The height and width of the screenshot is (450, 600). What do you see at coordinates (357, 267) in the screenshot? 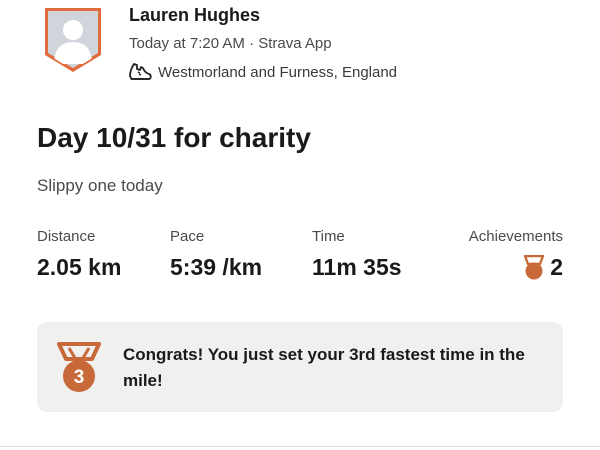
I see `time-value: 11m 35s` at bounding box center [357, 267].